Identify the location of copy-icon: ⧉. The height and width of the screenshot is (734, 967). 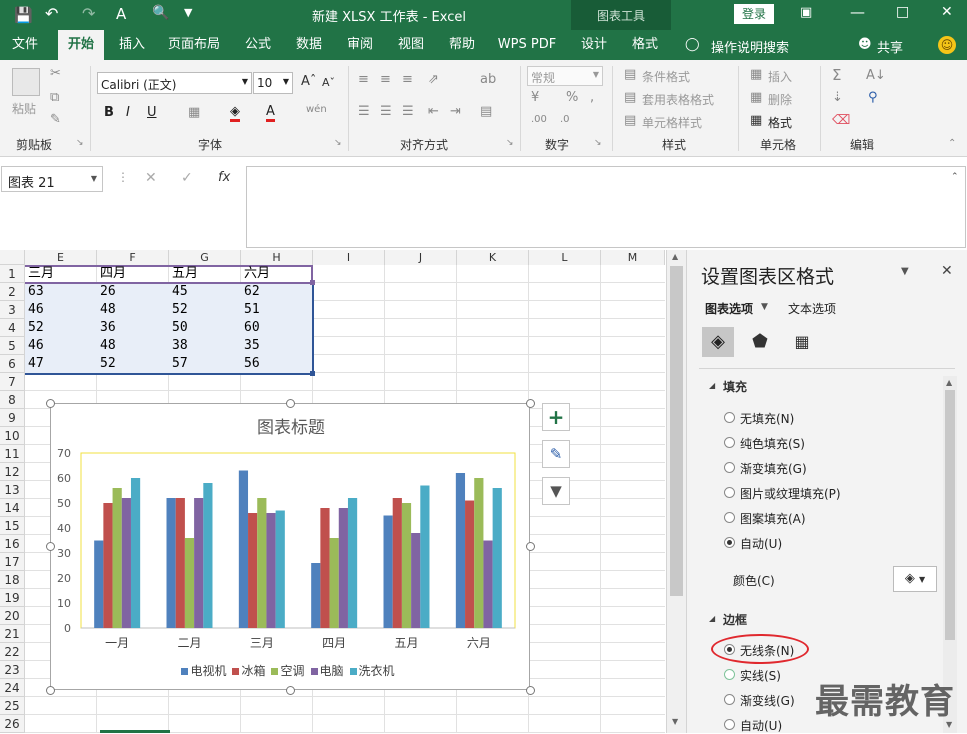
(54, 97).